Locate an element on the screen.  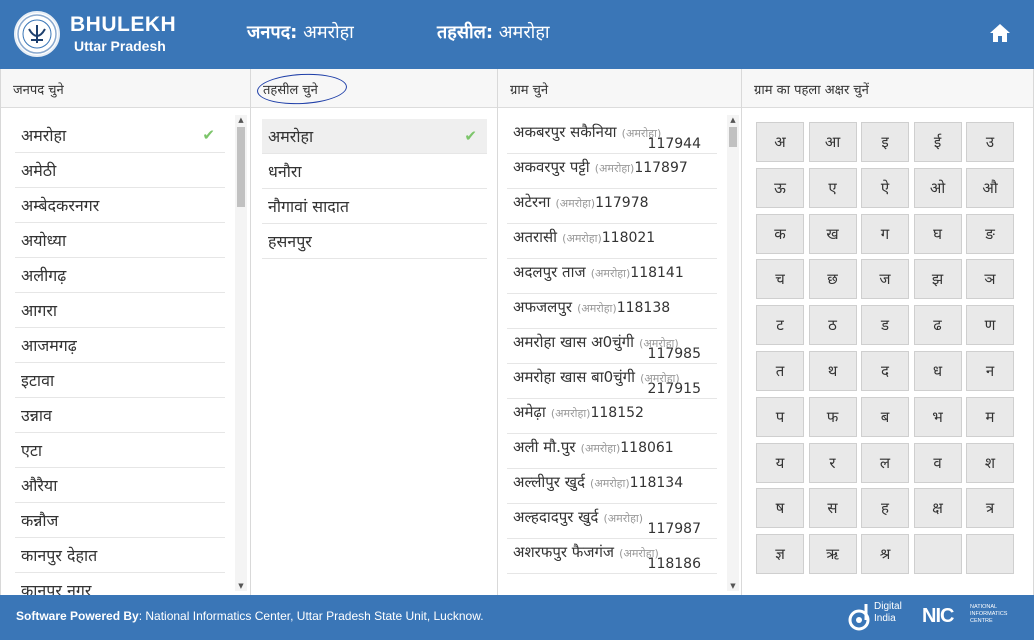
letter-key: द is located at coordinates (885, 371).